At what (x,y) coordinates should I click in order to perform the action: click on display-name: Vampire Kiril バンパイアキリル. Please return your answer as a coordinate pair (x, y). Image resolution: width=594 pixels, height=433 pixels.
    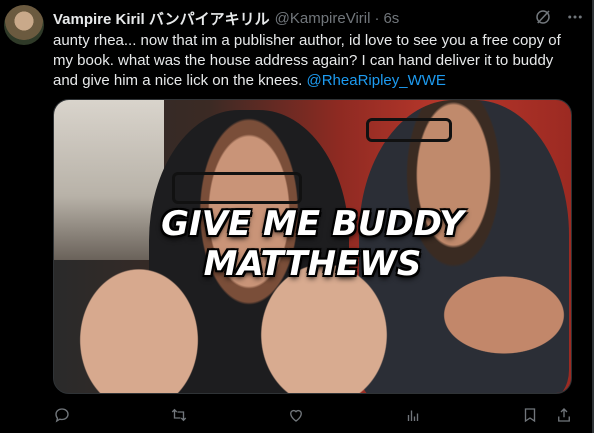
    Looking at the image, I should click on (161, 18).